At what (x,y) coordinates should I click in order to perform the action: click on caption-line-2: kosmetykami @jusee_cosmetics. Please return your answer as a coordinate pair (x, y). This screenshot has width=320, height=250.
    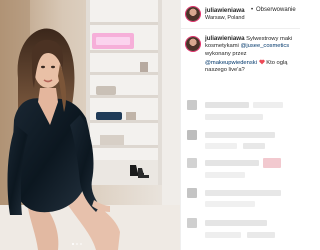
    Looking at the image, I should click on (247, 46).